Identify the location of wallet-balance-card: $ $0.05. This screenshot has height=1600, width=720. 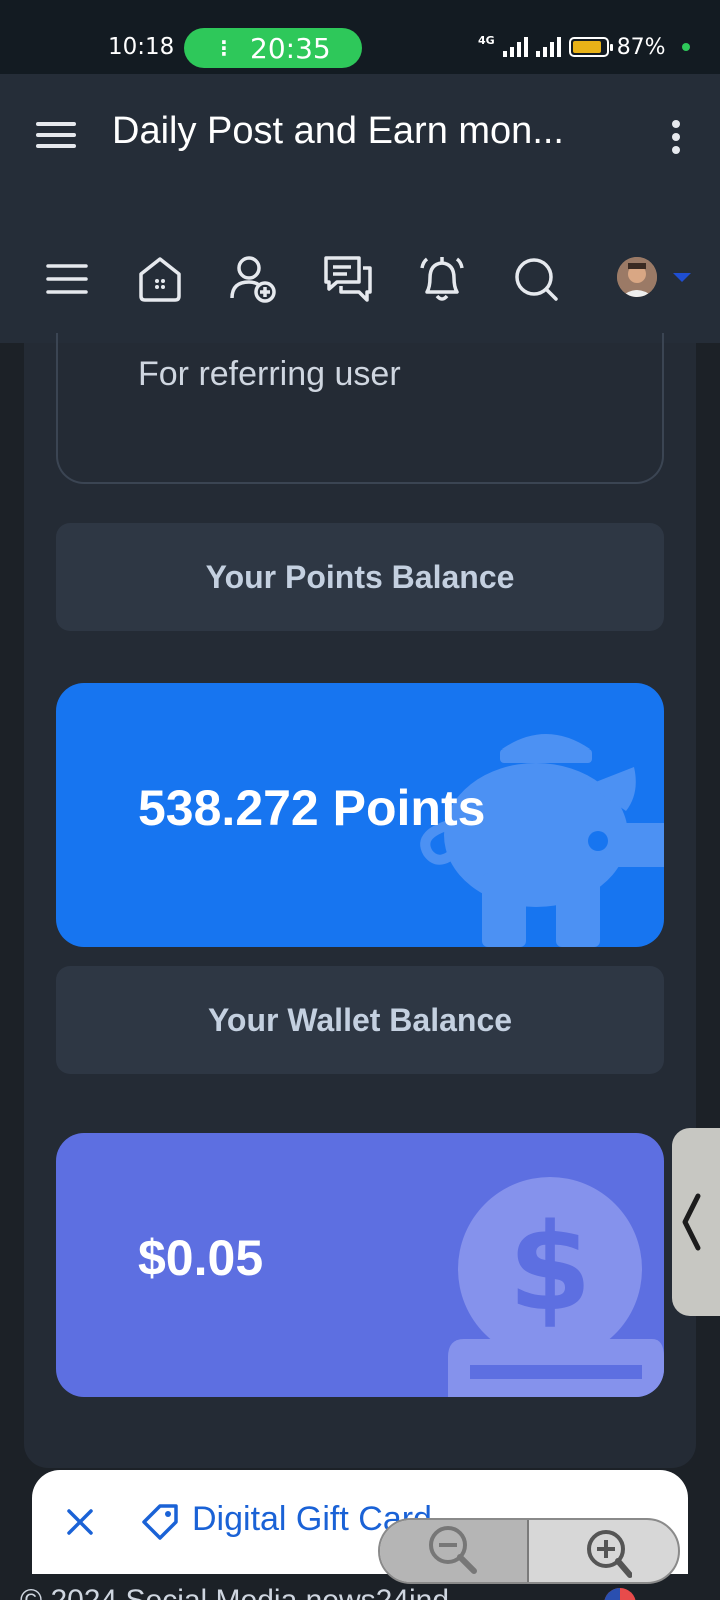
(360, 1265).